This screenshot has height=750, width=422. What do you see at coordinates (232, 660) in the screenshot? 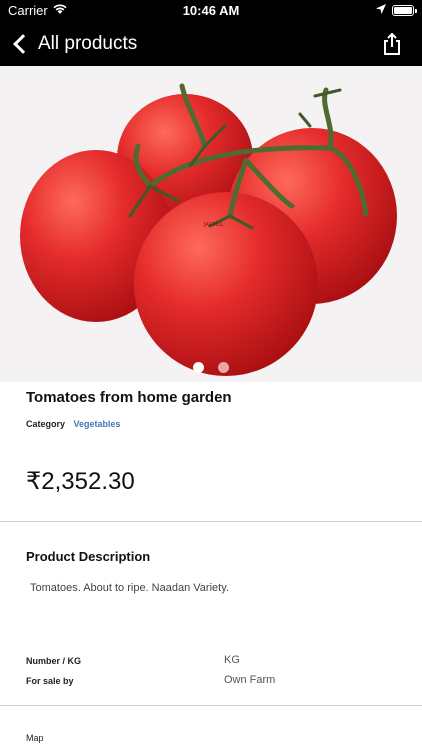
I see `spec-value-number: KG` at bounding box center [232, 660].